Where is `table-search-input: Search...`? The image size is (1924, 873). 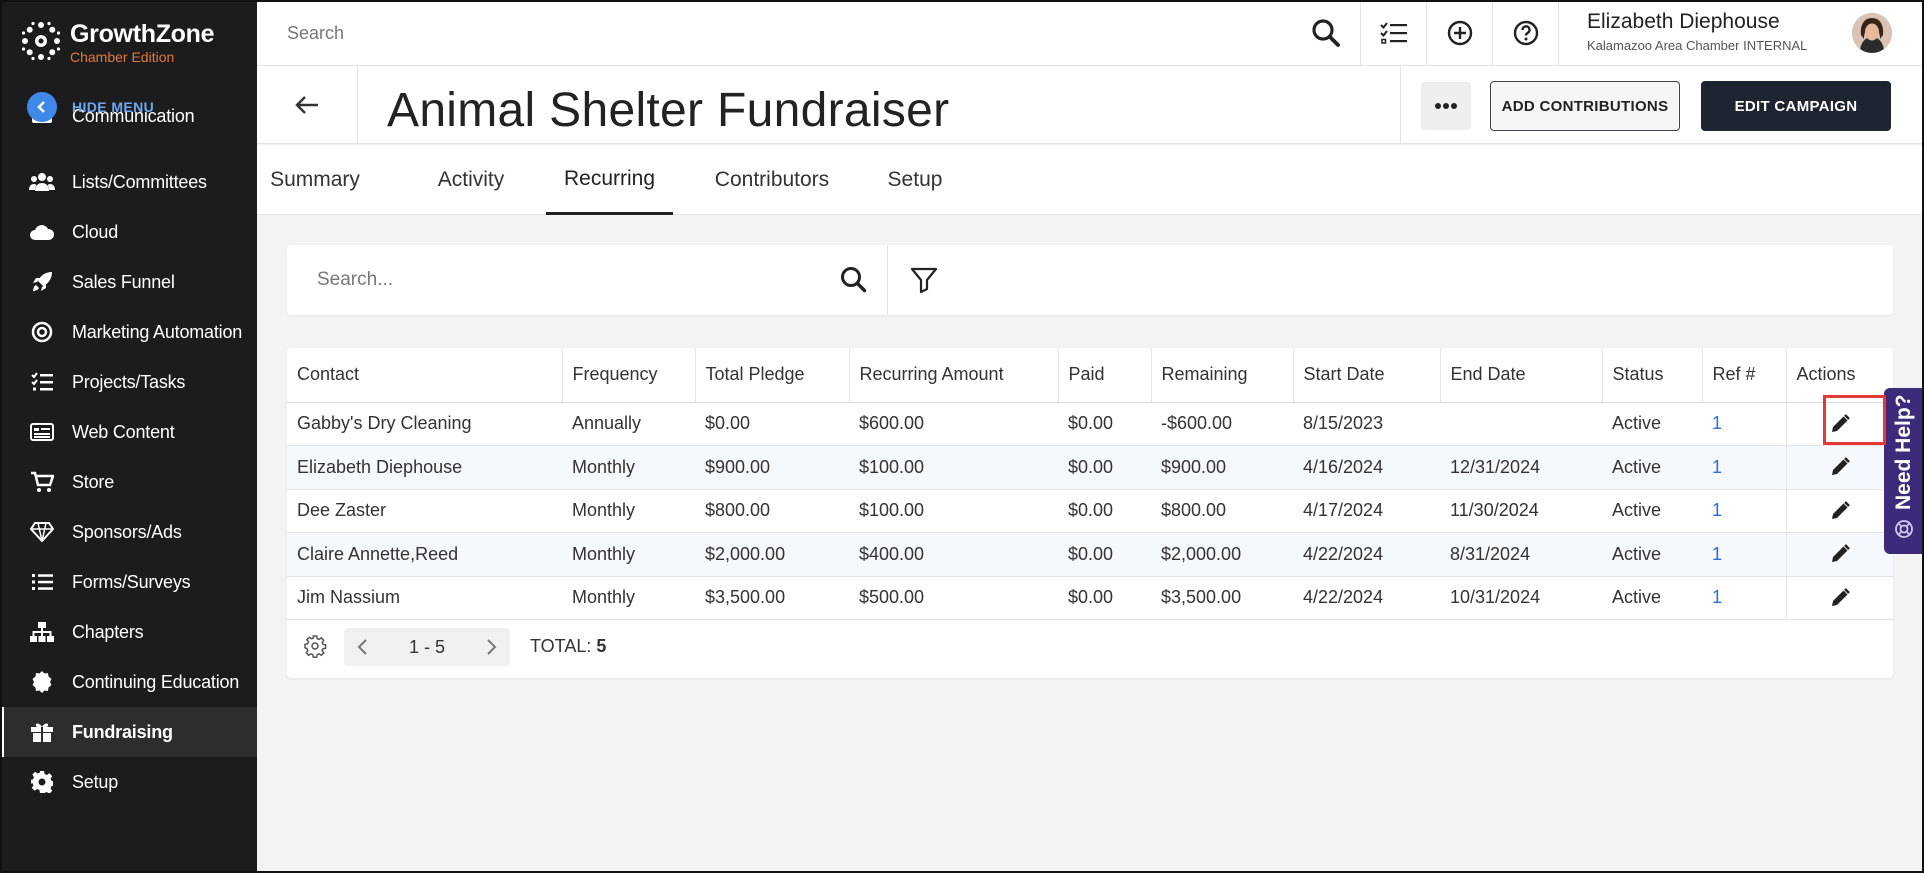
table-search-input: Search... is located at coordinates (355, 280).